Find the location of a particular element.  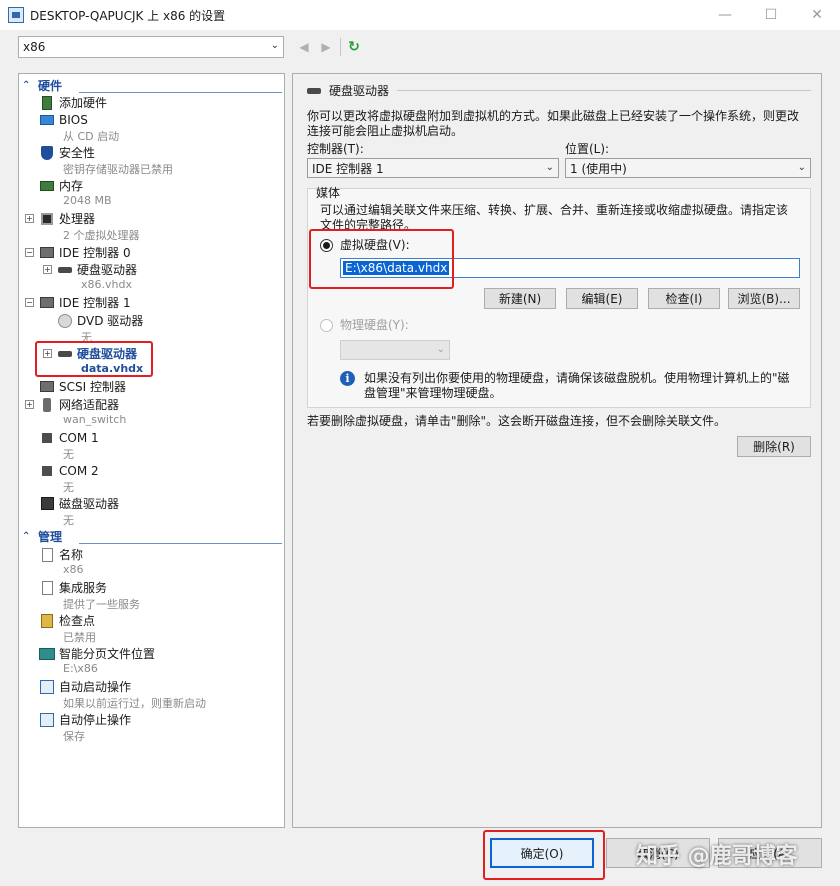

location-select: 1 (使用中) ⌄ is located at coordinates (688, 168).